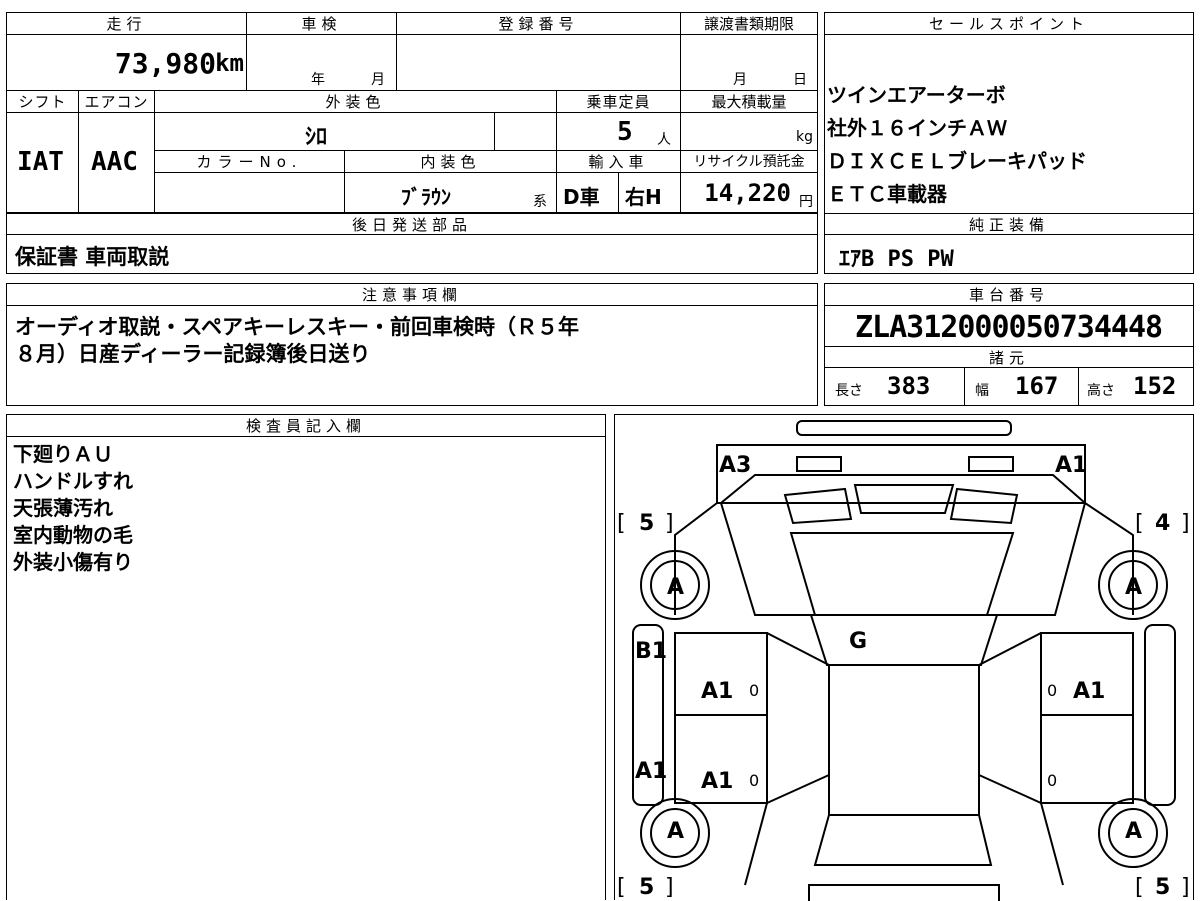  What do you see at coordinates (1185, 523) in the screenshot?
I see `tread-fr-bracket-close: ]` at bounding box center [1185, 523].